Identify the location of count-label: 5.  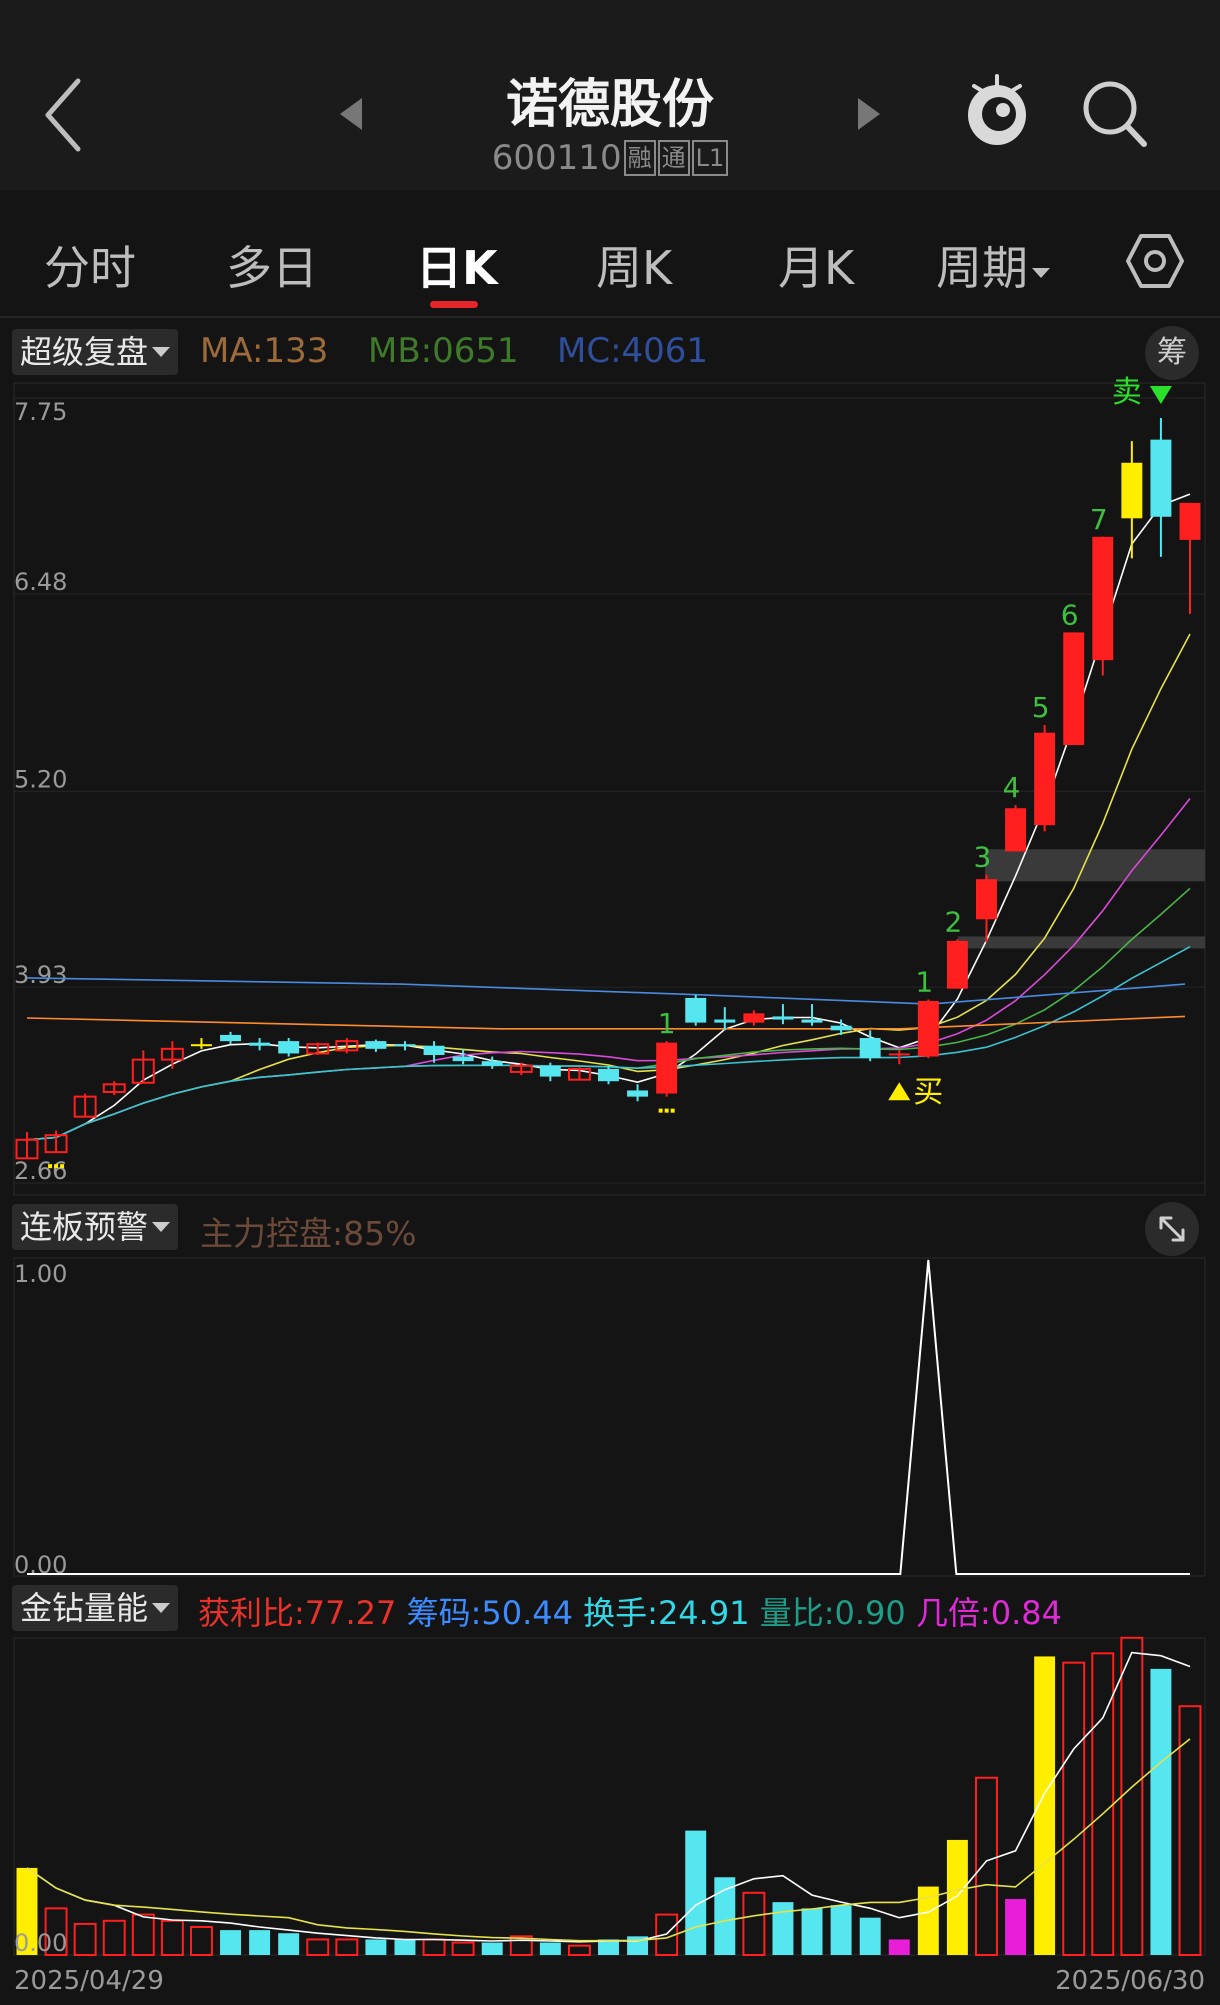
(1041, 707).